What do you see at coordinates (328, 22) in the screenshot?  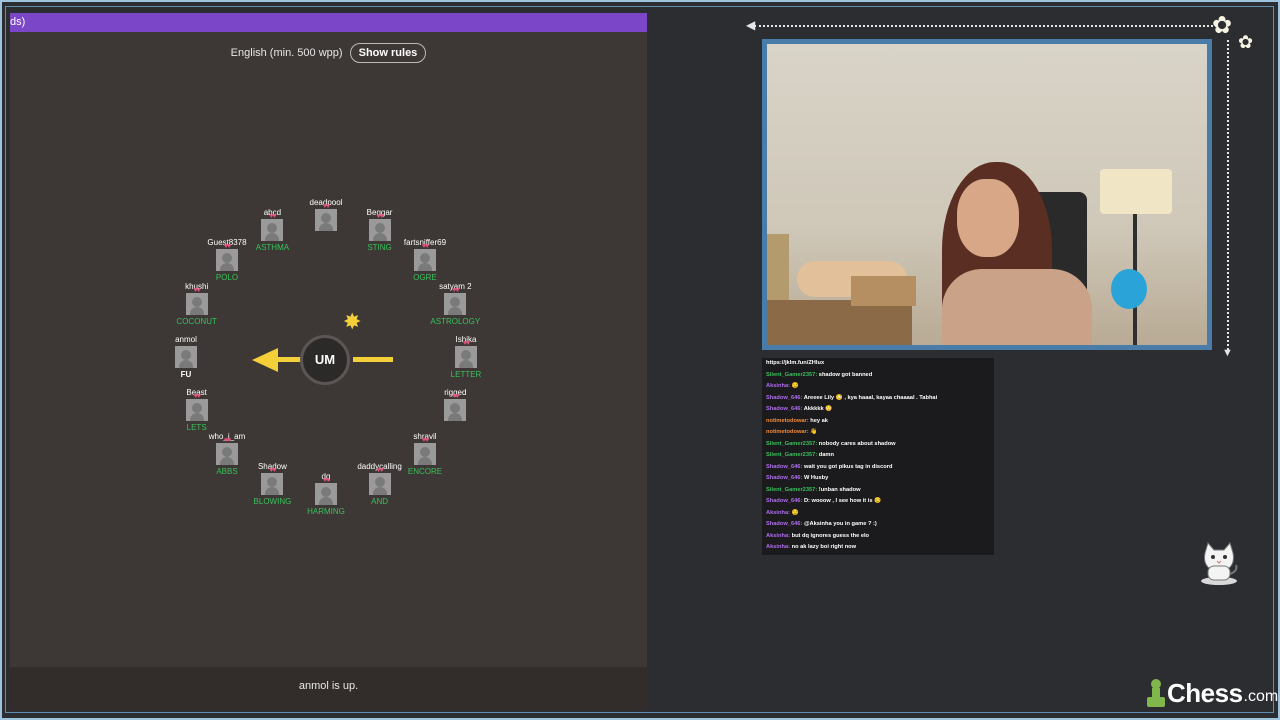 I see `top-bar: ds)` at bounding box center [328, 22].